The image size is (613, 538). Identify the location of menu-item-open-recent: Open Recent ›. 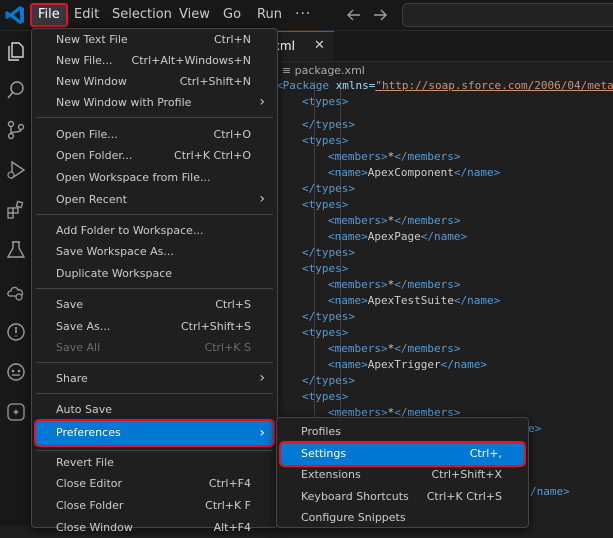
(154, 199).